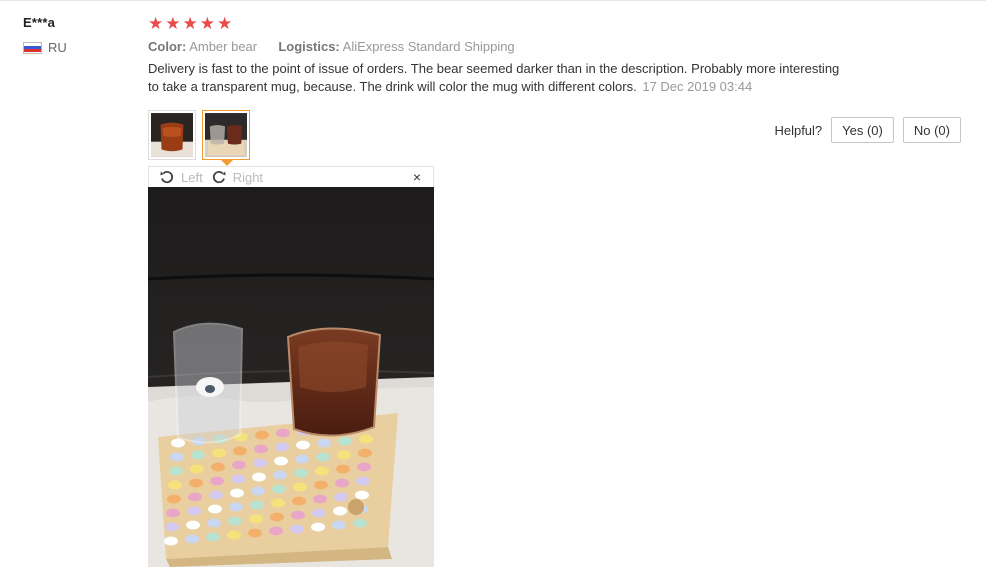 The height and width of the screenshot is (575, 986). I want to click on logistics-value: AliExpress Standard Shipping, so click(428, 46).